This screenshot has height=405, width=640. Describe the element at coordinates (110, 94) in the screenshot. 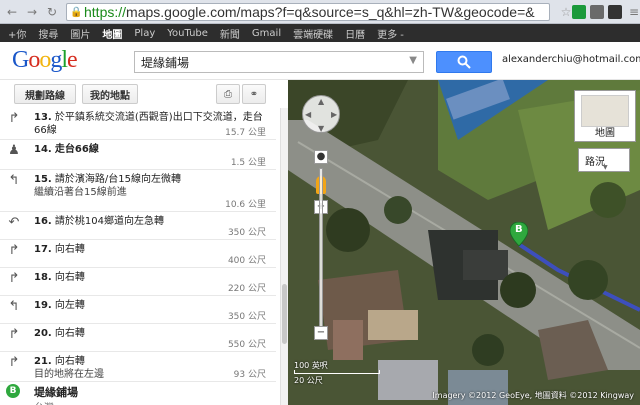

I see `my-places-button: 我的地點` at that location.